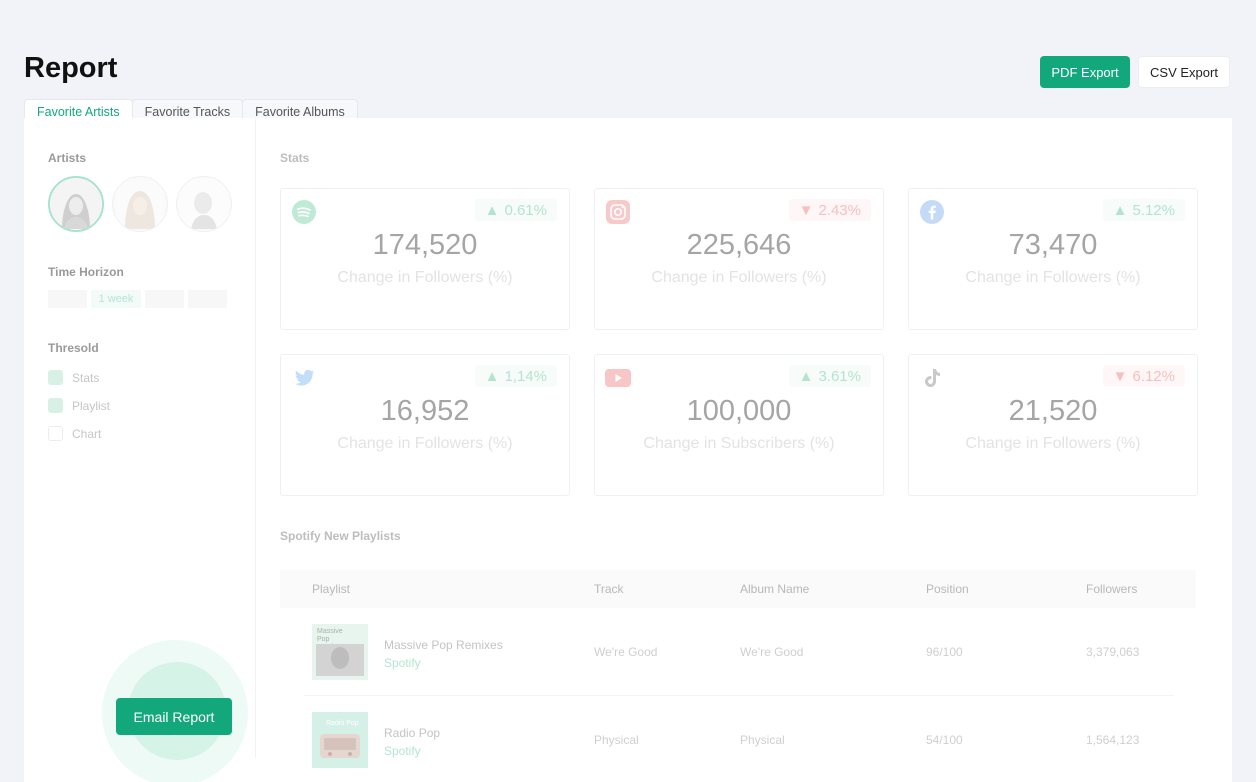 This screenshot has height=782, width=1256. I want to click on change-badge: ▼ 6.12%, so click(1143, 376).